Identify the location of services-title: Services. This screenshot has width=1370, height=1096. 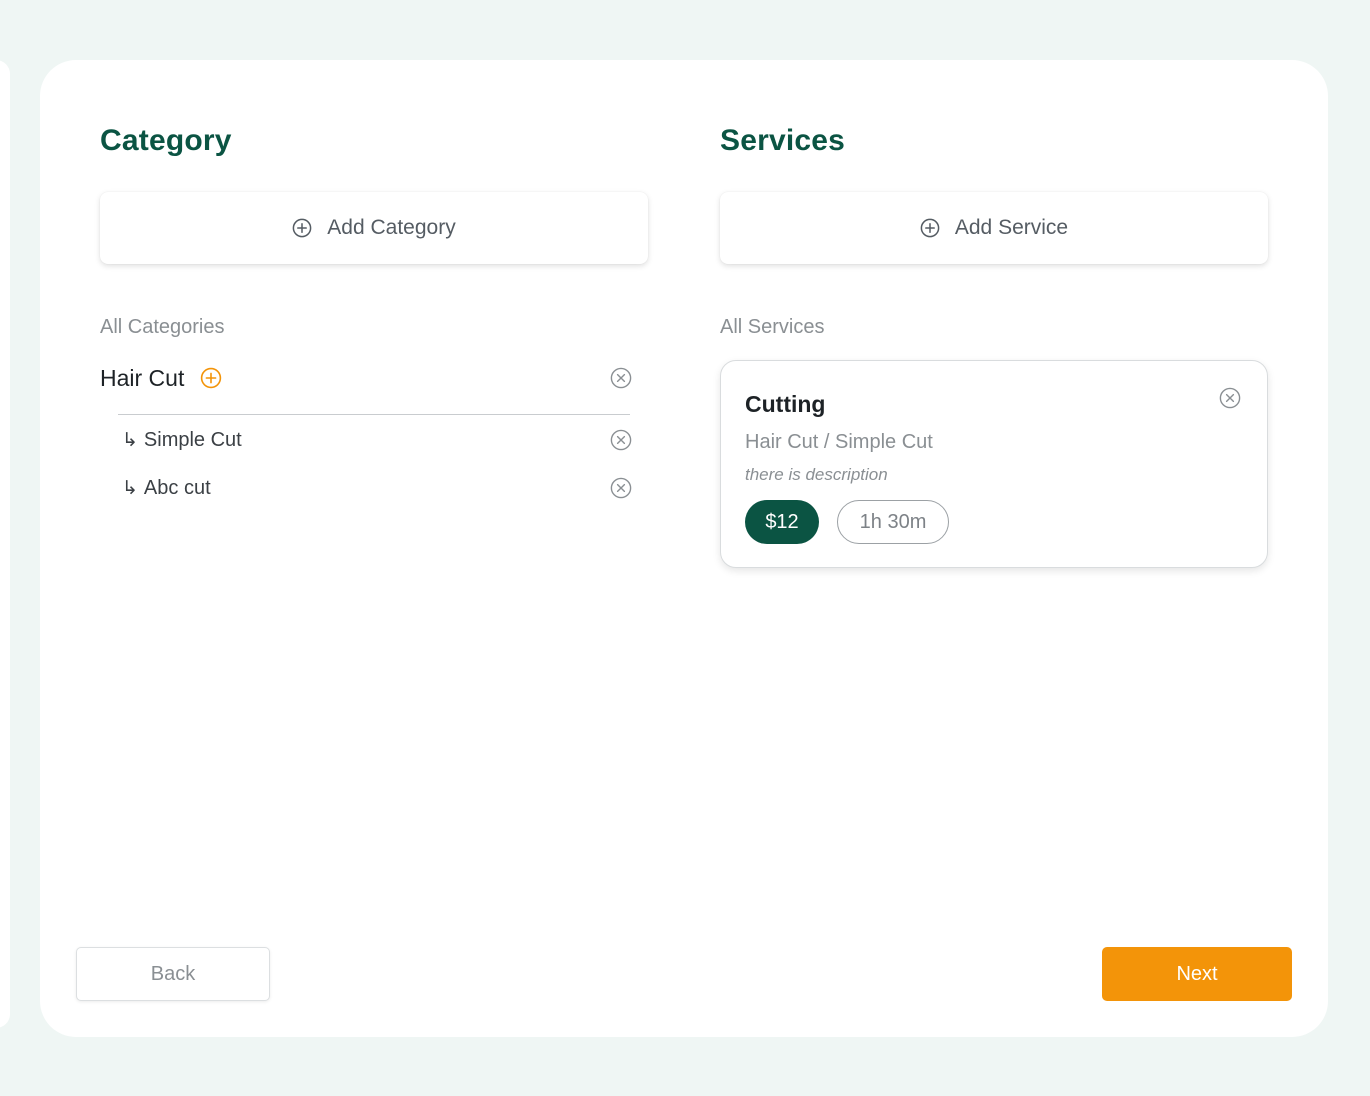
(783, 140).